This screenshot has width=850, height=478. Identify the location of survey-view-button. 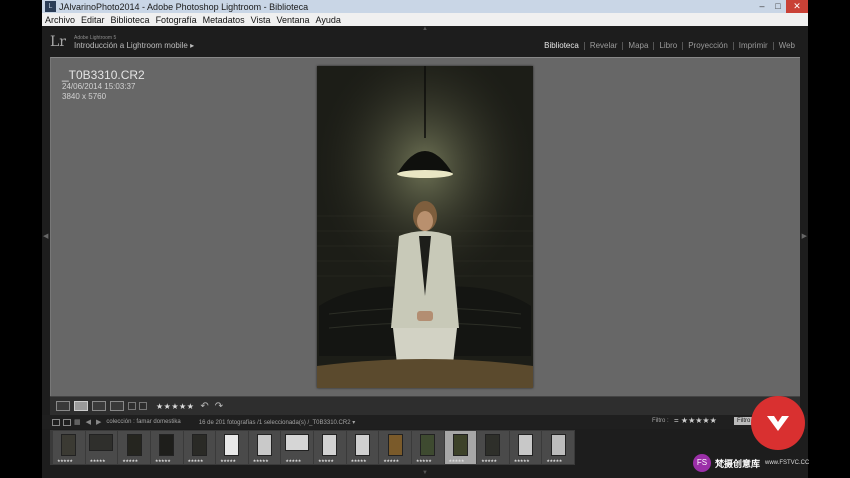
(117, 406).